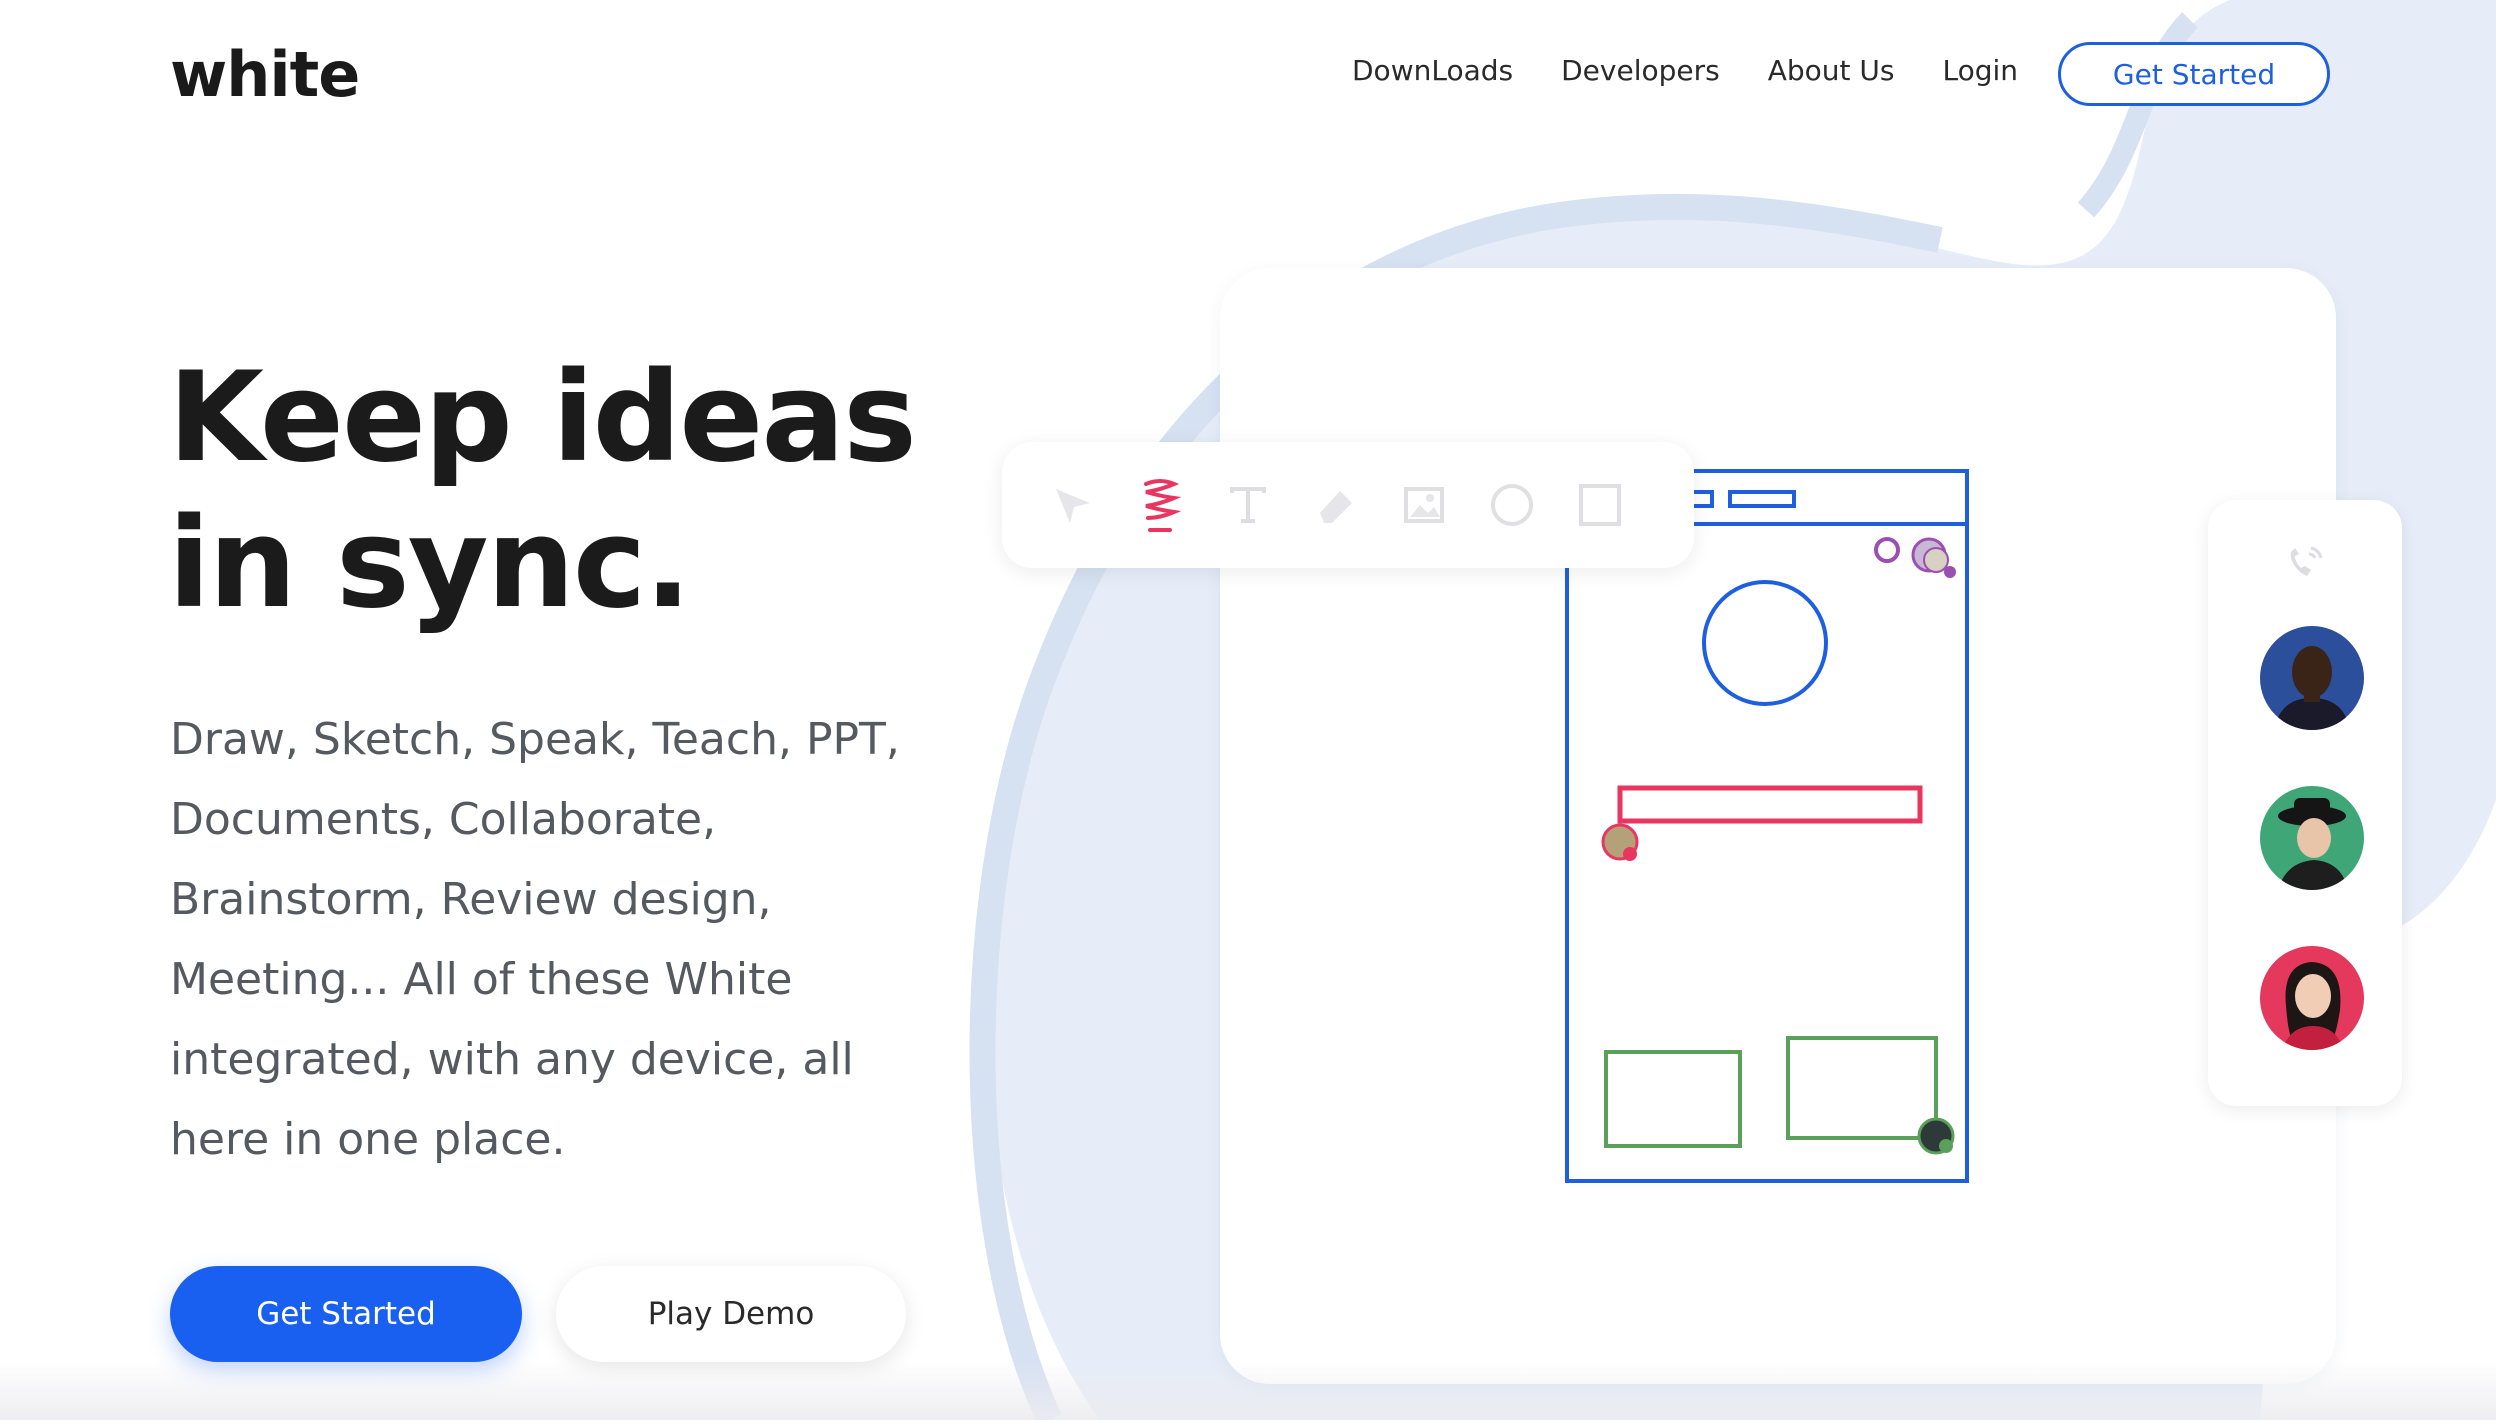  What do you see at coordinates (542, 418) in the screenshot?
I see `headline-line-1: Keep ideas` at bounding box center [542, 418].